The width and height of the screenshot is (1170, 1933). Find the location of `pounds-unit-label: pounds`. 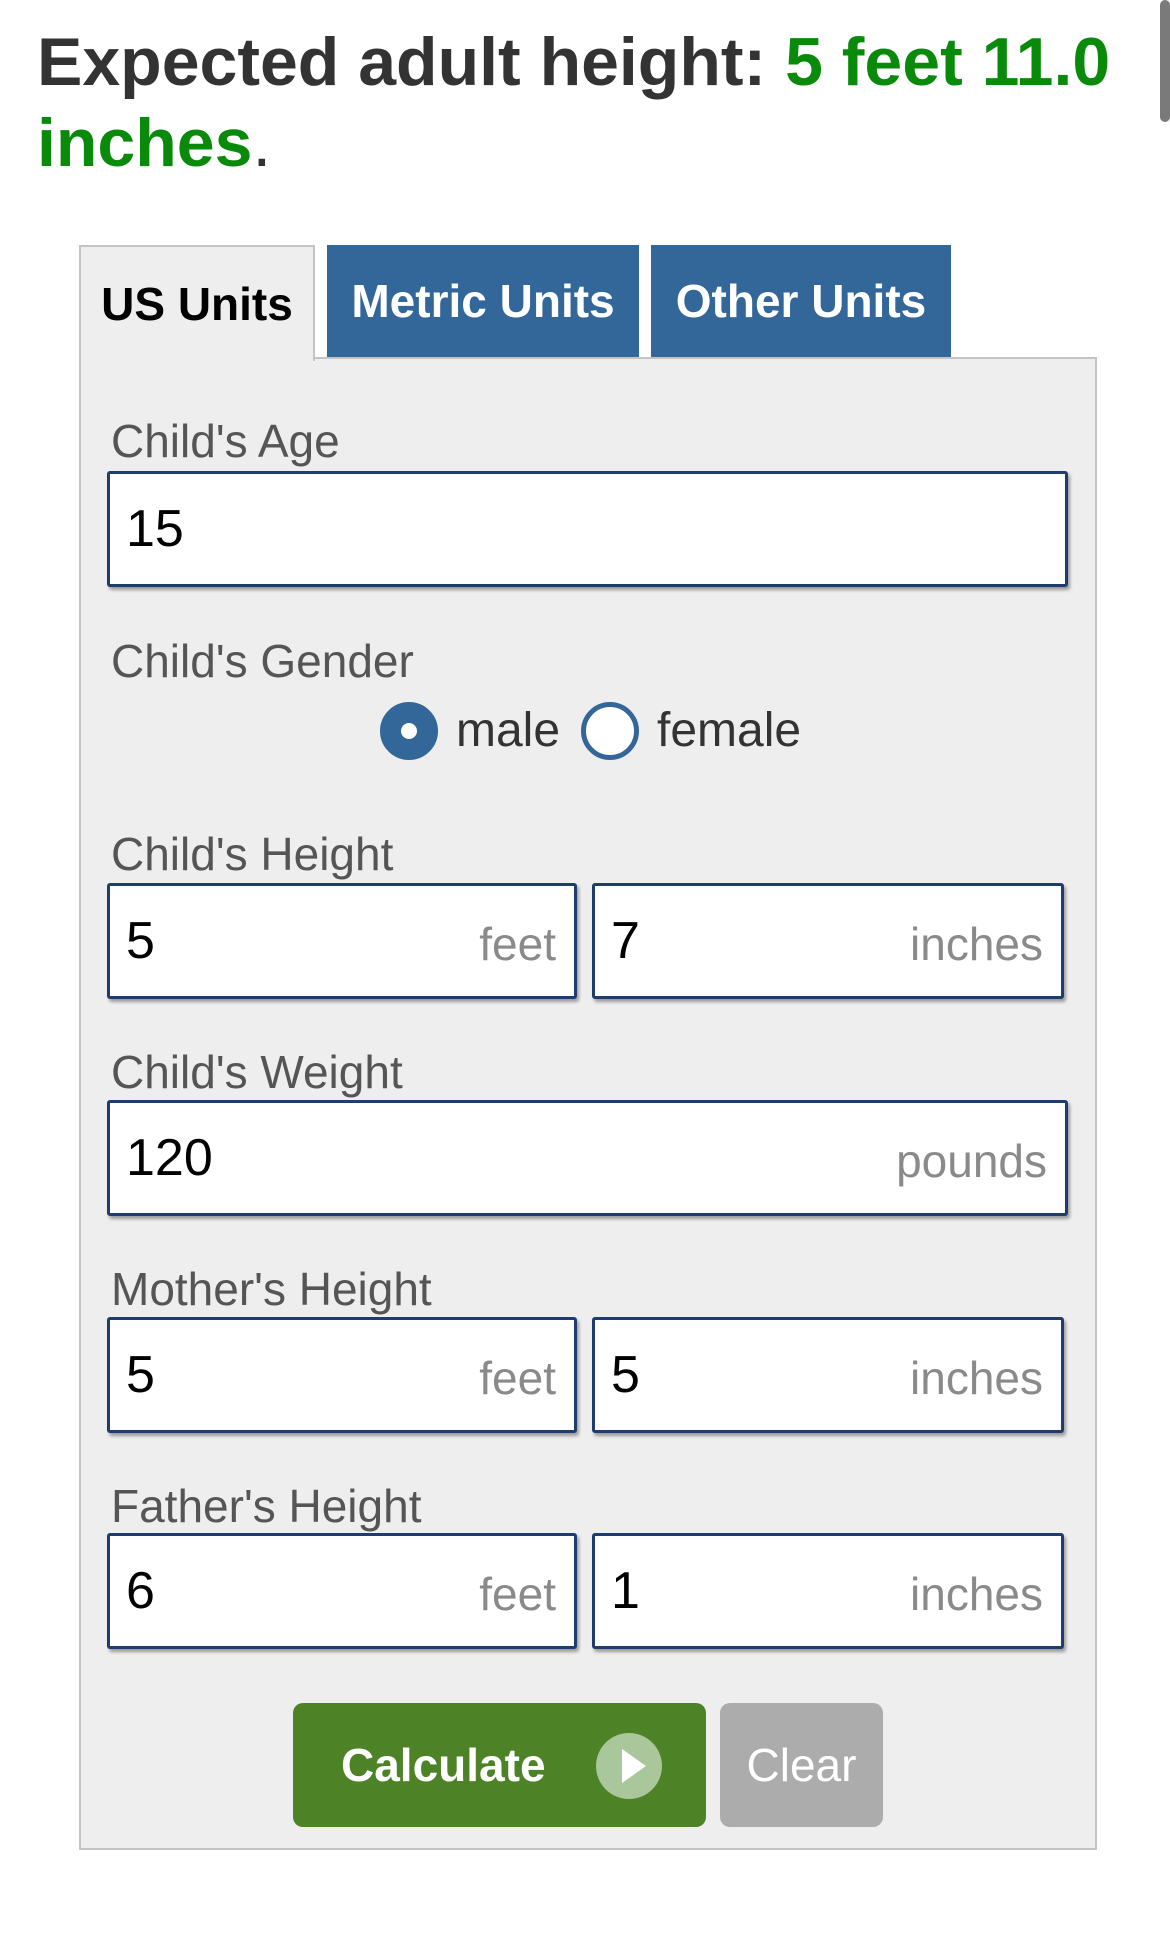

pounds-unit-label: pounds is located at coordinates (971, 1161).